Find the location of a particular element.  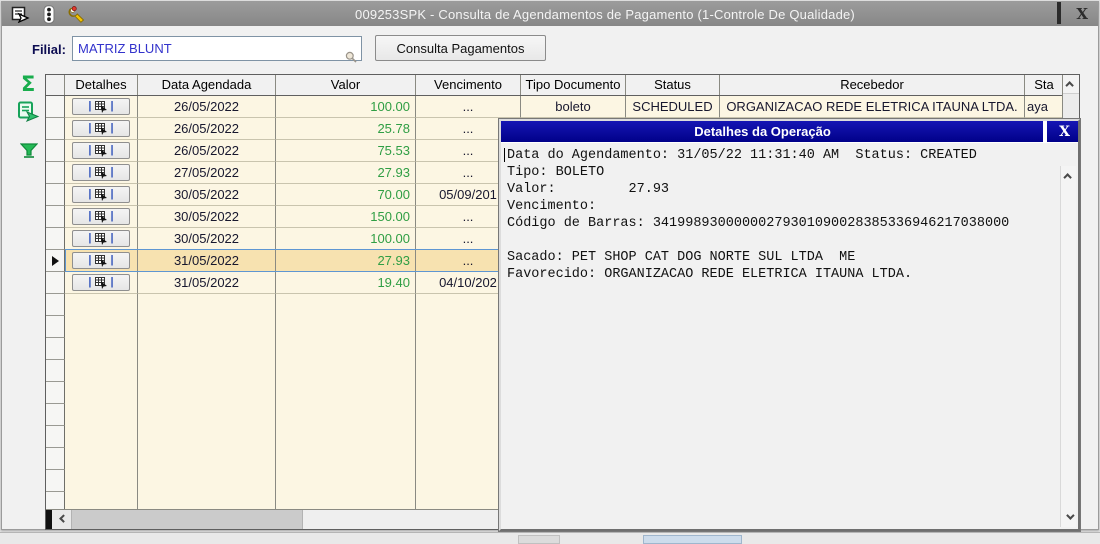

chevron-up-icon is located at coordinates (1067, 177).